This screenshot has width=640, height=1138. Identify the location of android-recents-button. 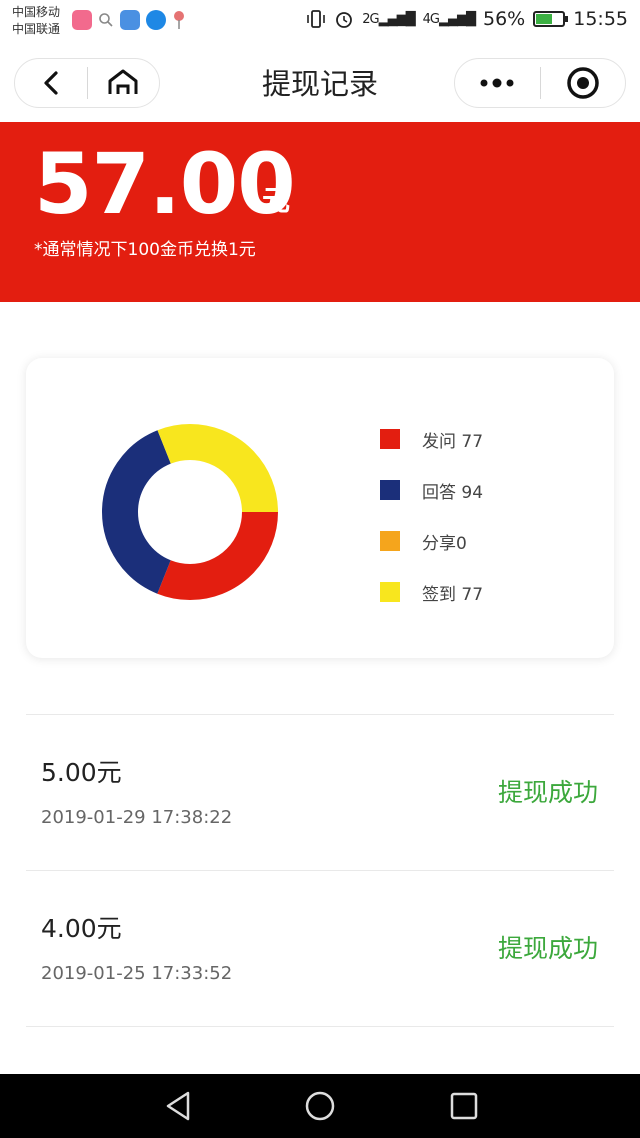
(464, 1106).